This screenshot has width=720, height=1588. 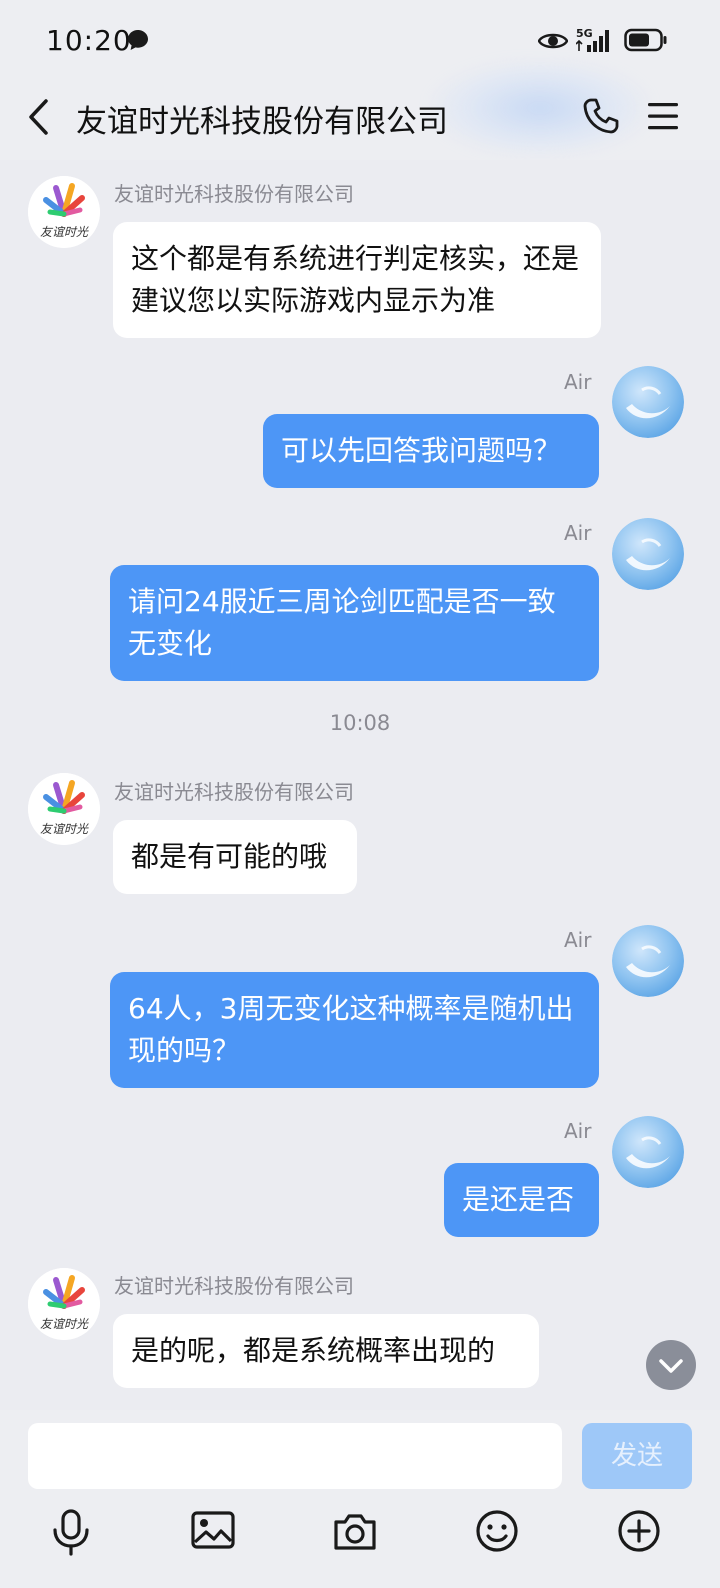 What do you see at coordinates (639, 1533) in the screenshot?
I see `plus-icon` at bounding box center [639, 1533].